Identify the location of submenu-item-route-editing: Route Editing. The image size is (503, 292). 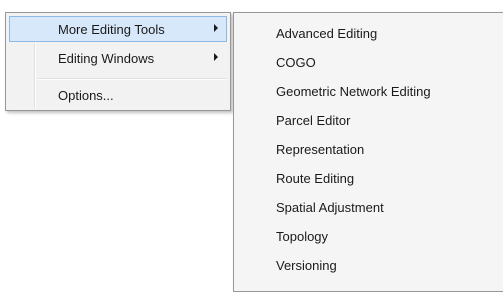
(315, 178).